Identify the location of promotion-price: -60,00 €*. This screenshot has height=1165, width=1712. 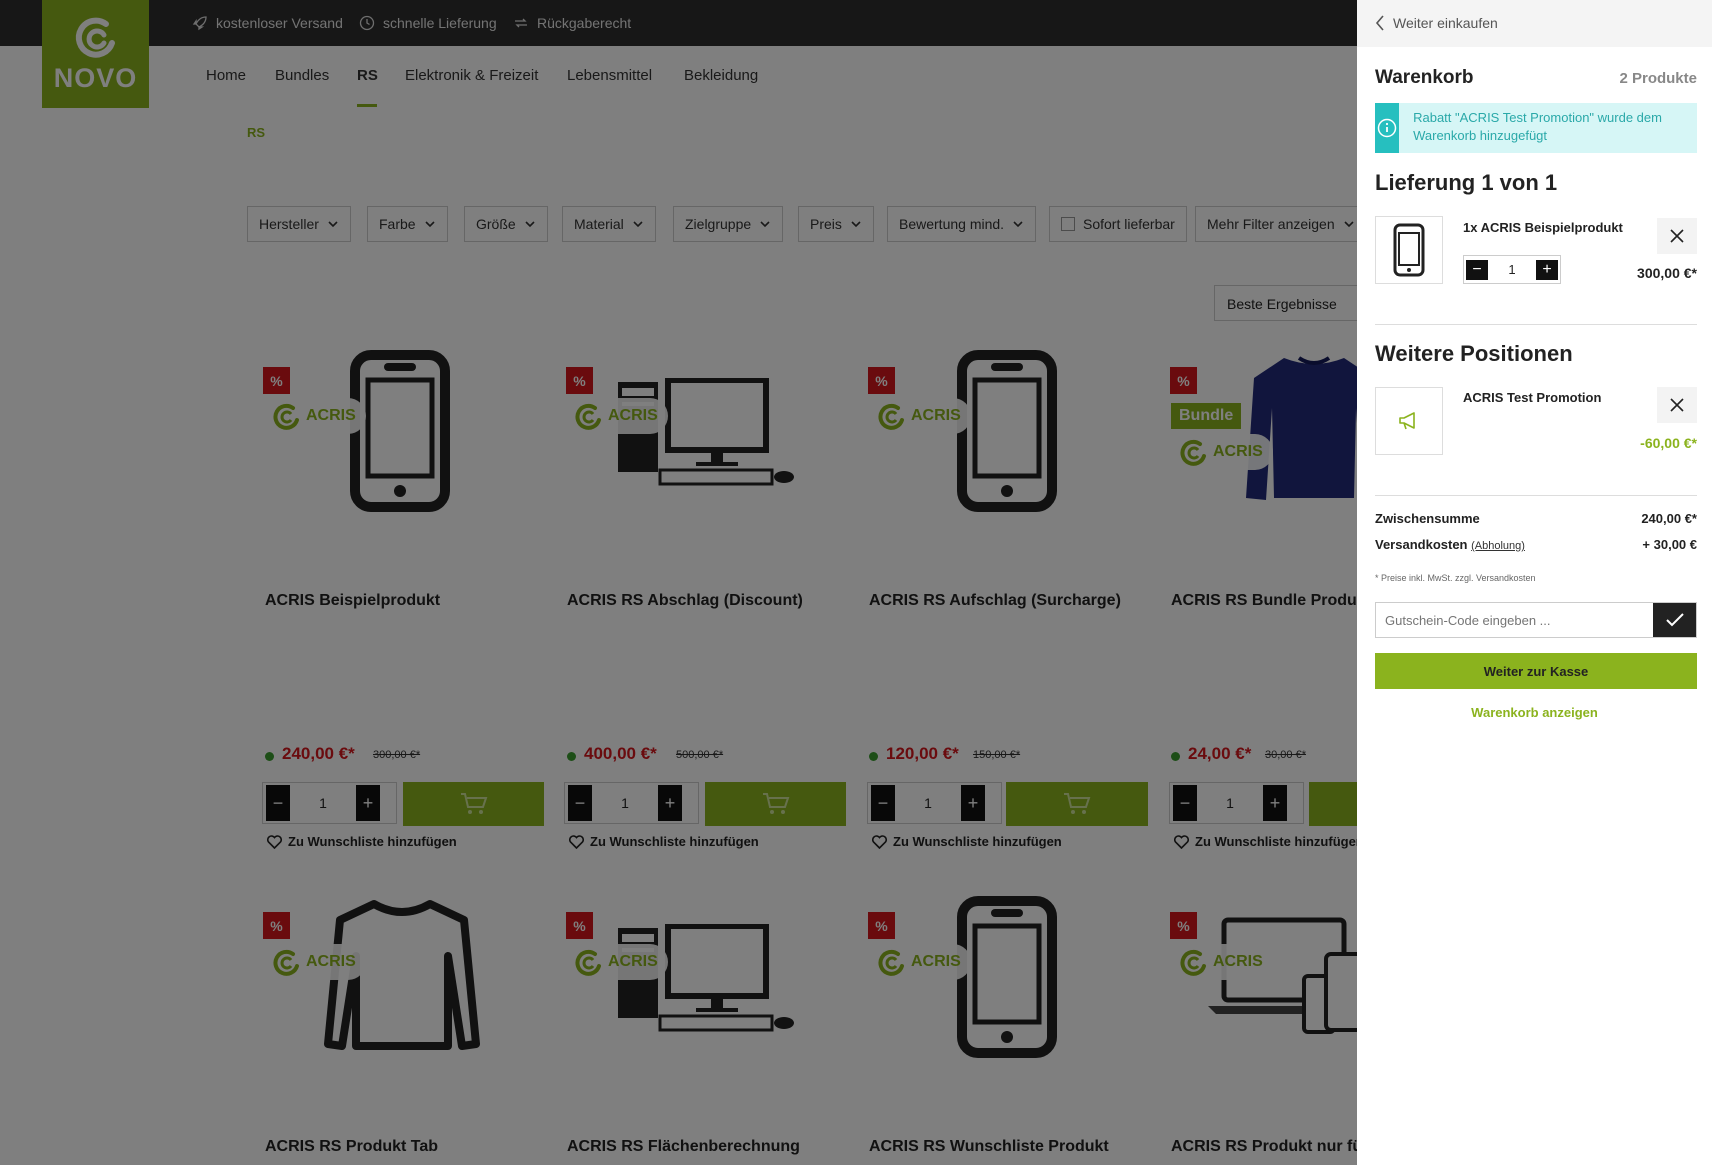
(1668, 443).